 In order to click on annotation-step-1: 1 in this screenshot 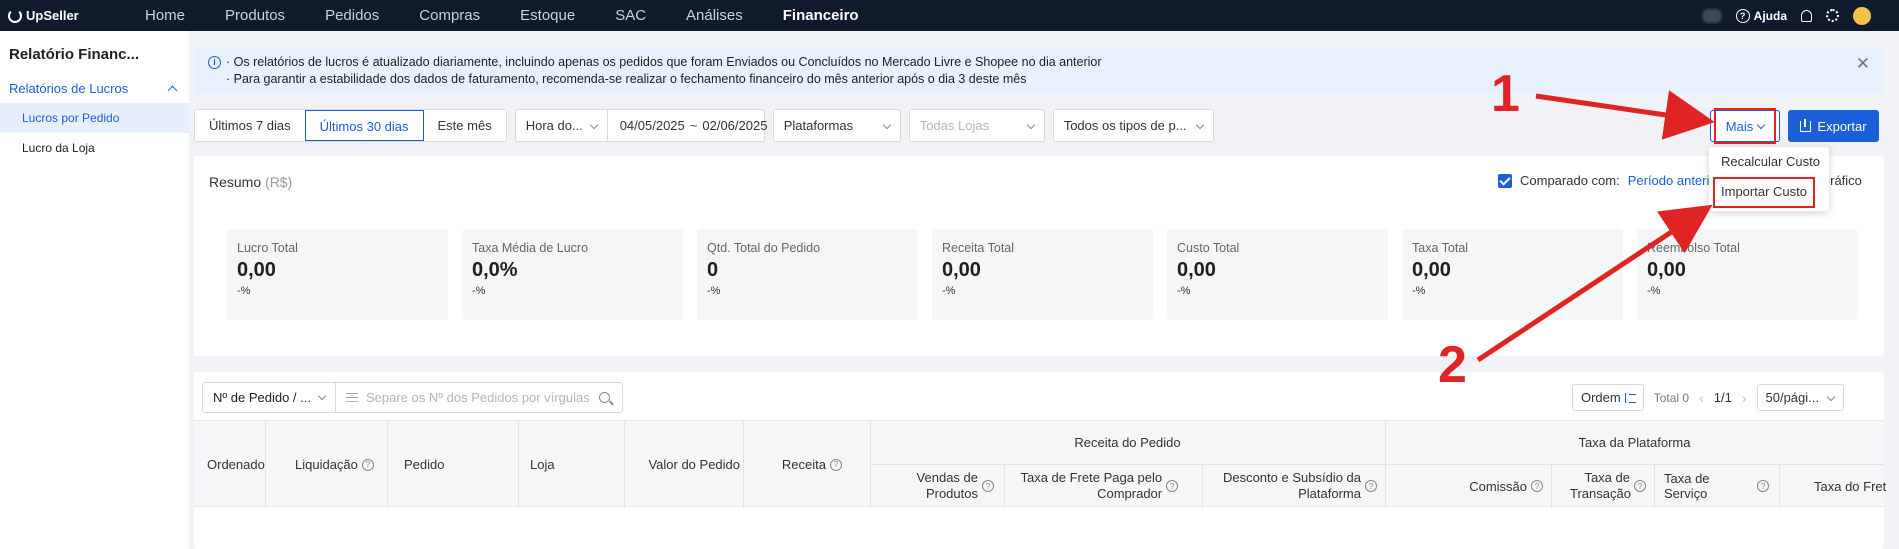, I will do `click(1505, 94)`.